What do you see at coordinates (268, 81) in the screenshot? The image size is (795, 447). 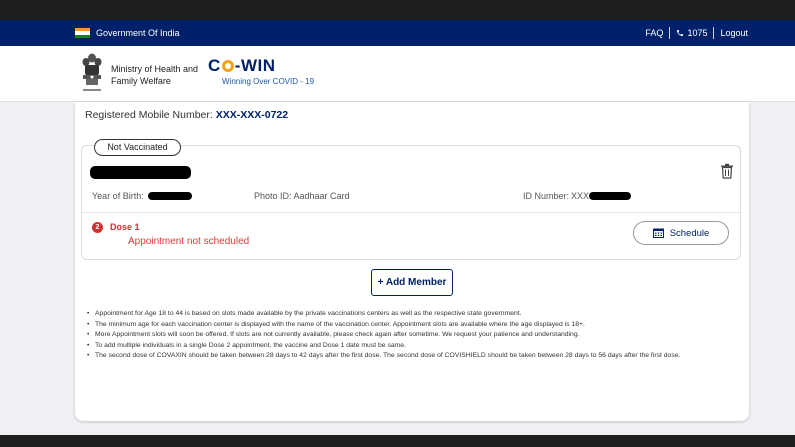 I see `cowin-tagline: Winning Over COVID - 19` at bounding box center [268, 81].